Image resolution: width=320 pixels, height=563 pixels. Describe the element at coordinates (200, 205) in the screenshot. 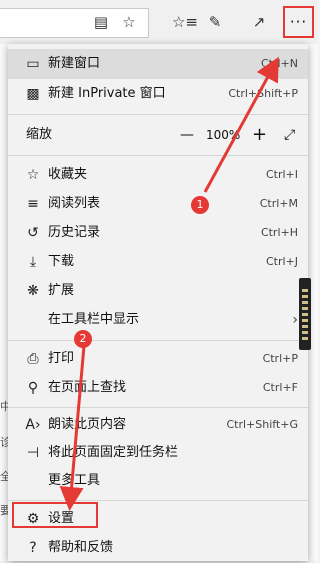

I see `step-badge-1: 1` at that location.